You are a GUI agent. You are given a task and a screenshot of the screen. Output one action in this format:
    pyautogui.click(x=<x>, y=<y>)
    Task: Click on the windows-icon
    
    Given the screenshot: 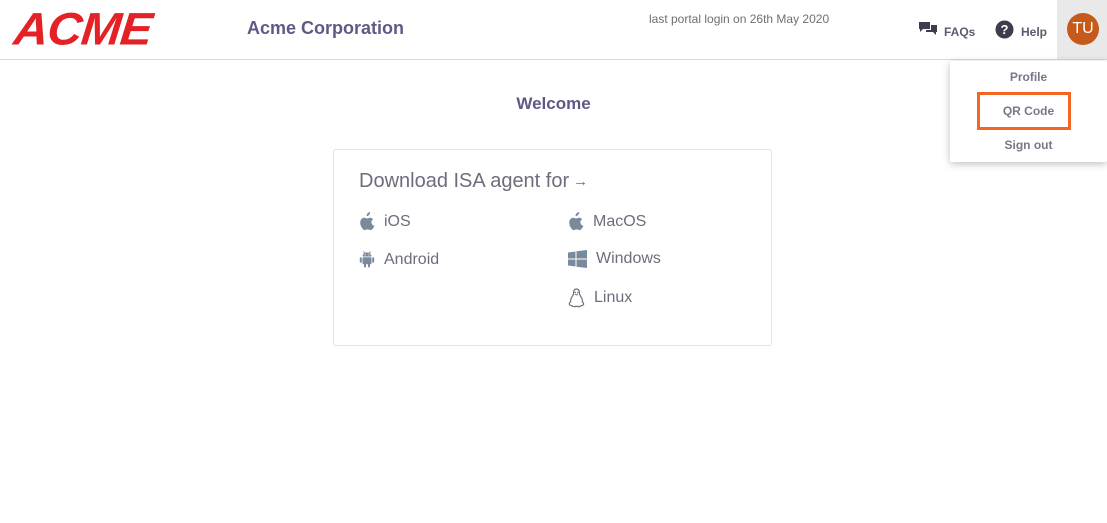 What is the action you would take?
    pyautogui.click(x=577, y=259)
    